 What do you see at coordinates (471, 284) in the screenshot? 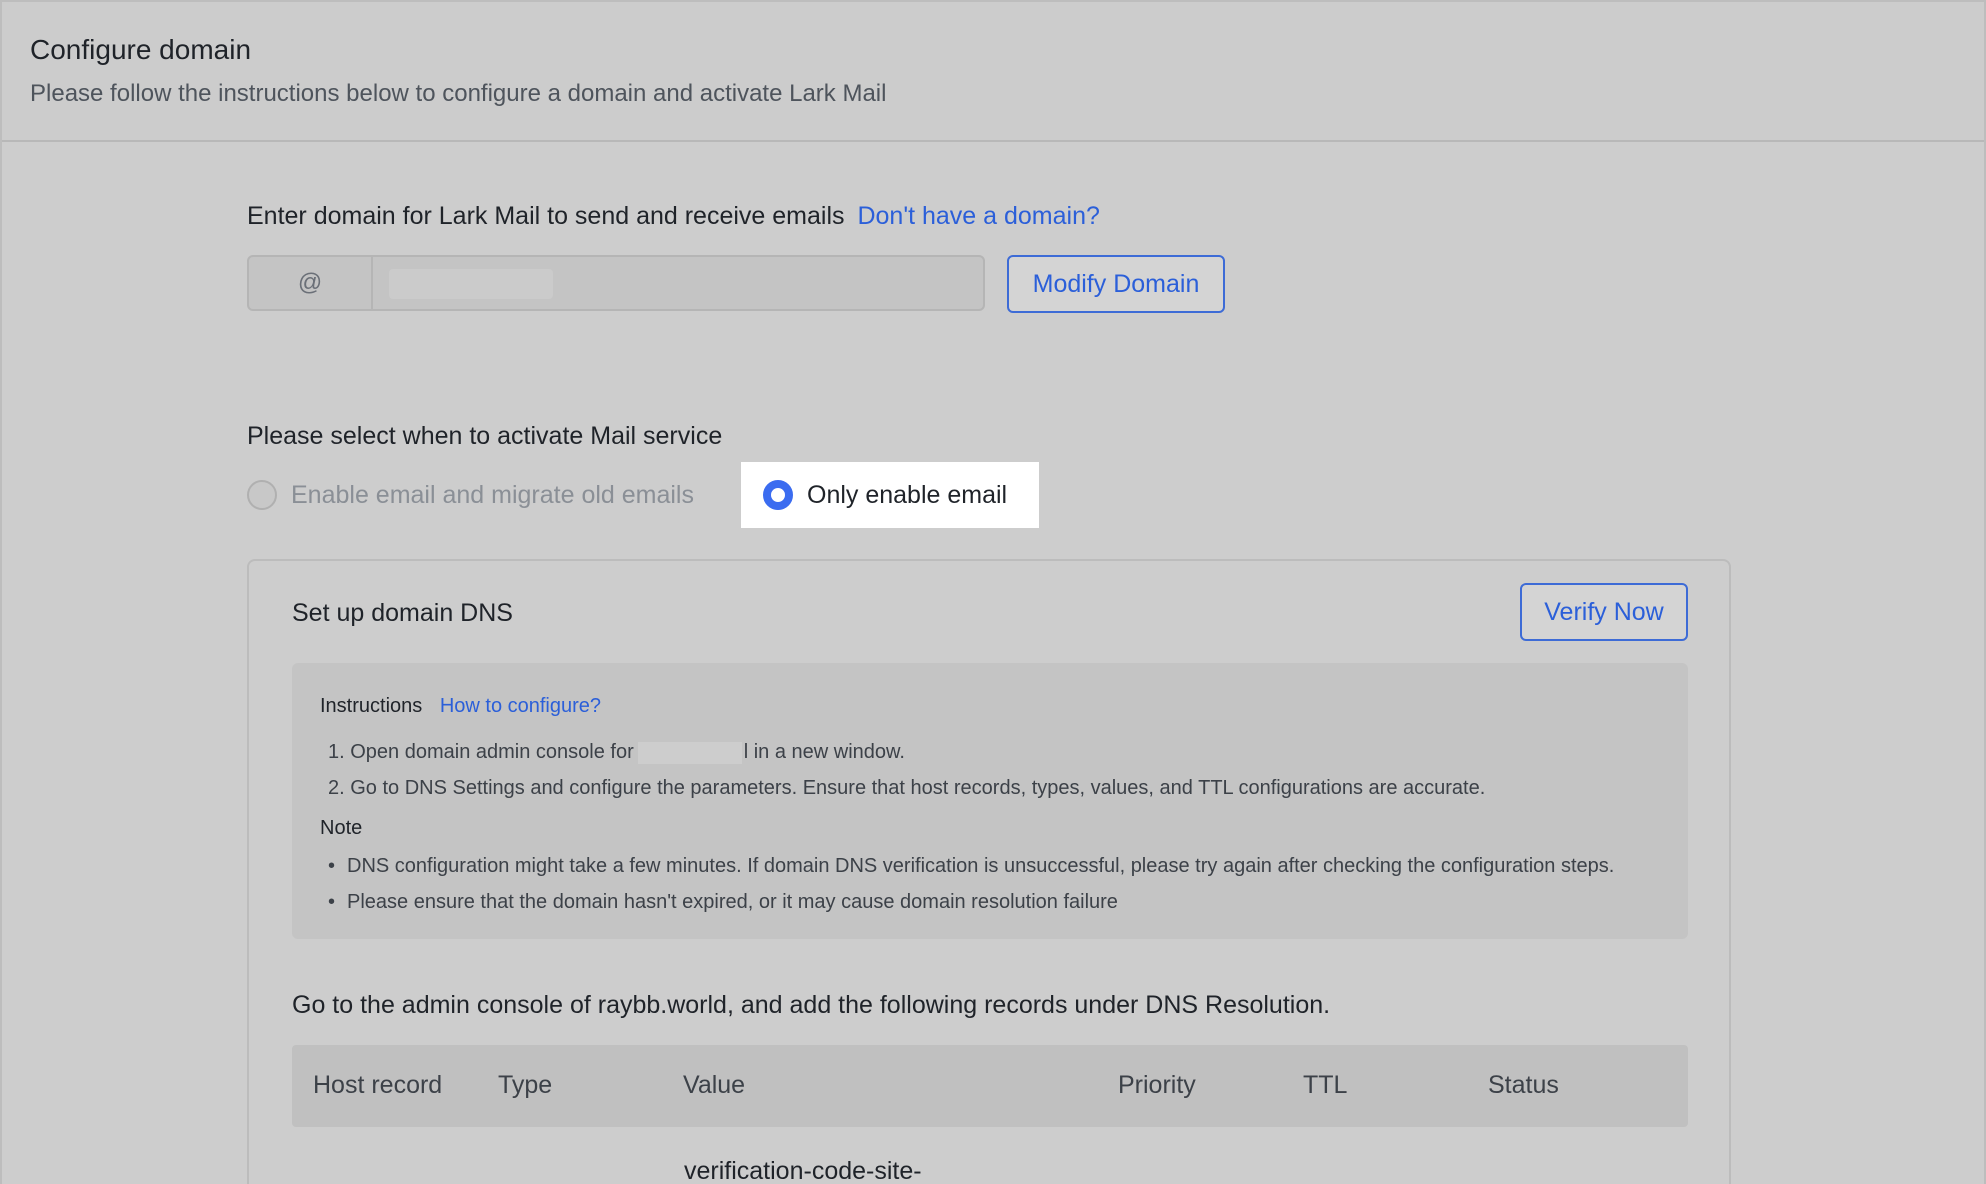
I see `redacted-domain-value` at bounding box center [471, 284].